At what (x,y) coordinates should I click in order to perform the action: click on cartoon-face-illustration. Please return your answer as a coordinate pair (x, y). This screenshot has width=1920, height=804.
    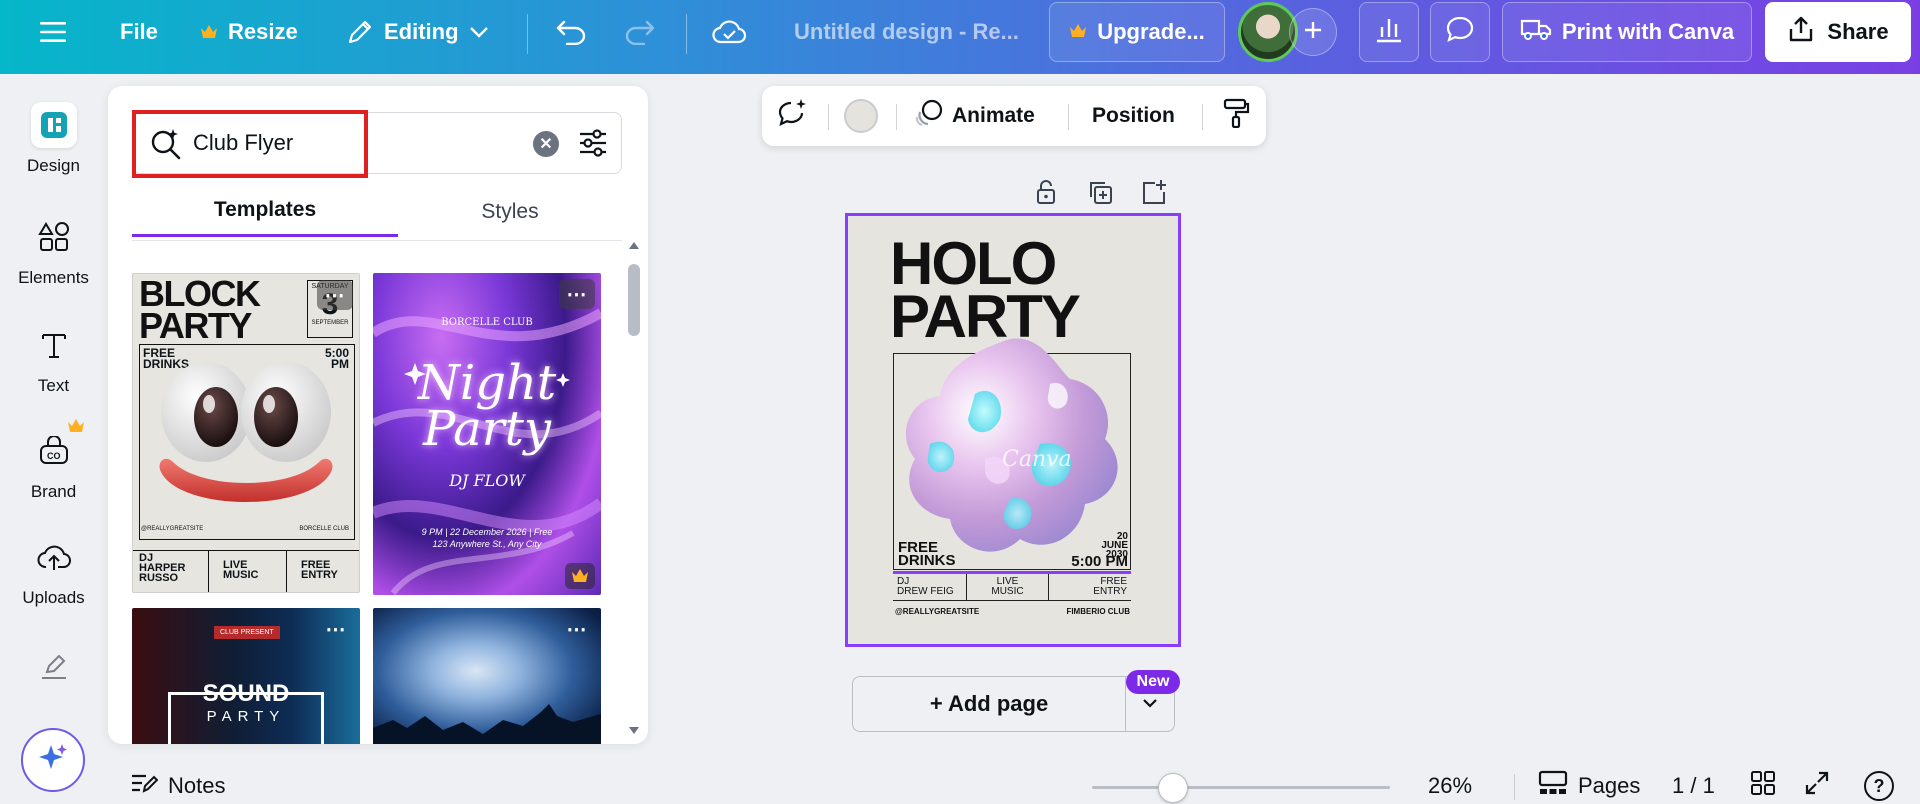
    Looking at the image, I should click on (246, 432).